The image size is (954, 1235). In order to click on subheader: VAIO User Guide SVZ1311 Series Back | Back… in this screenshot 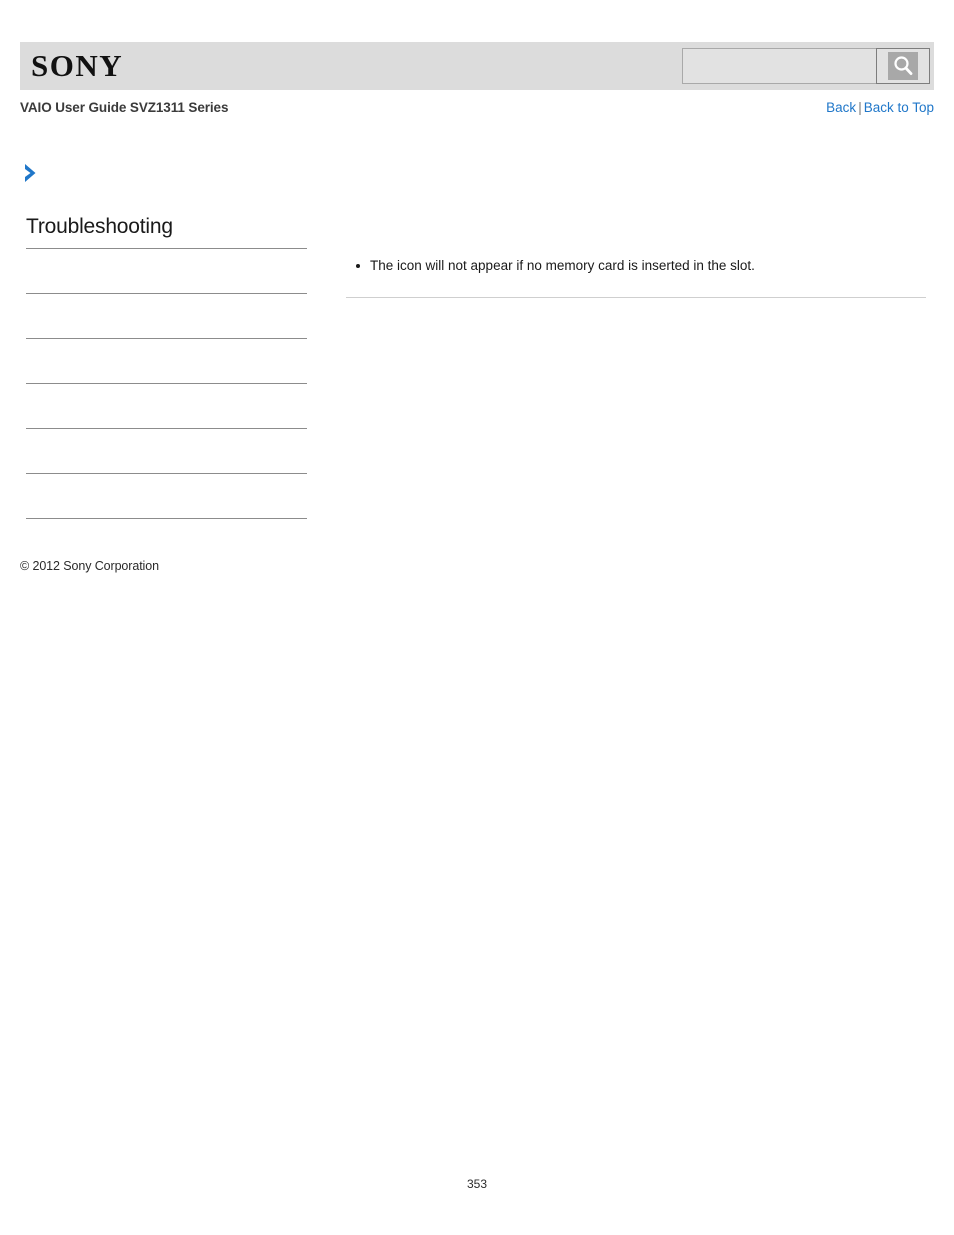, I will do `click(477, 110)`.